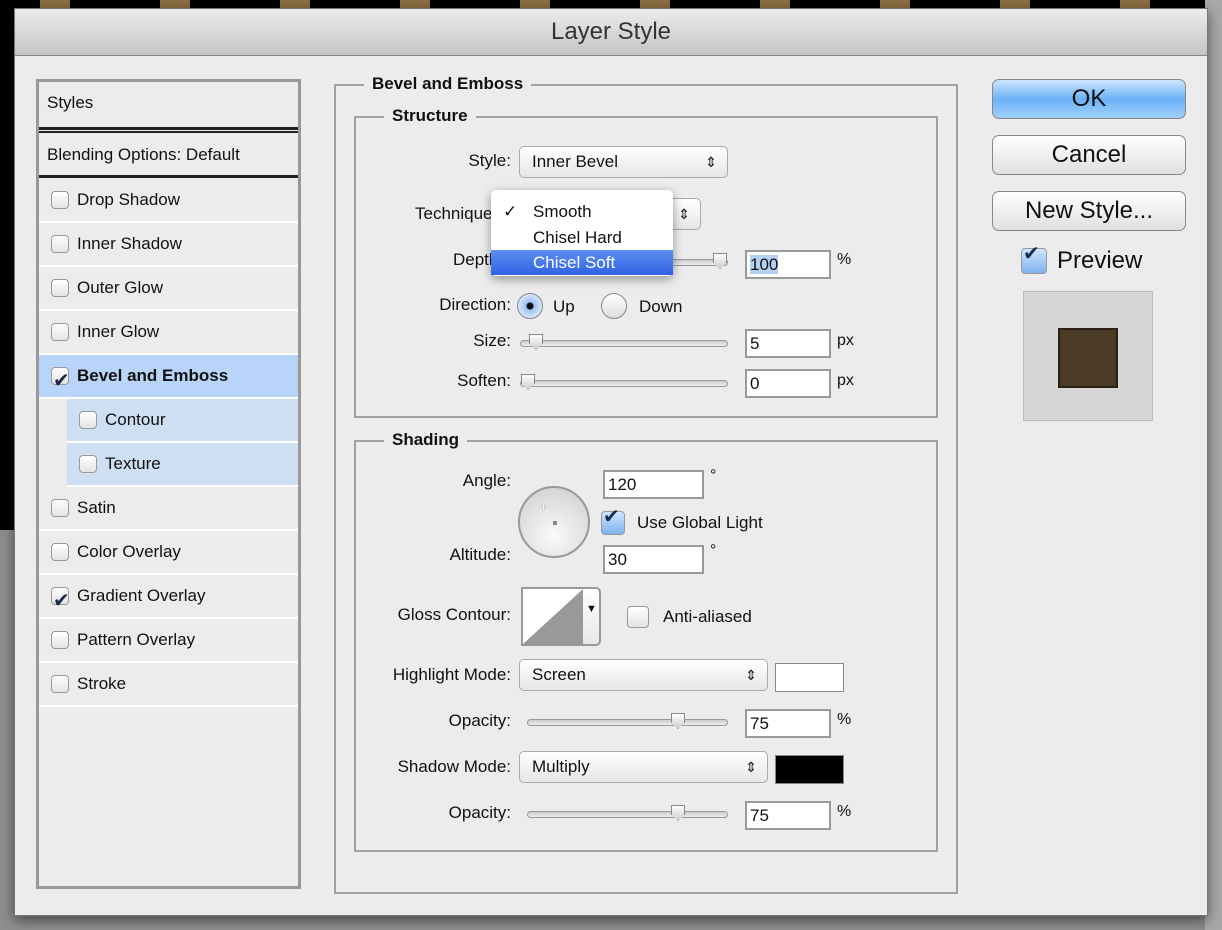 The width and height of the screenshot is (1222, 930). I want to click on gloss-contour-label: Gloss Contour:, so click(454, 614).